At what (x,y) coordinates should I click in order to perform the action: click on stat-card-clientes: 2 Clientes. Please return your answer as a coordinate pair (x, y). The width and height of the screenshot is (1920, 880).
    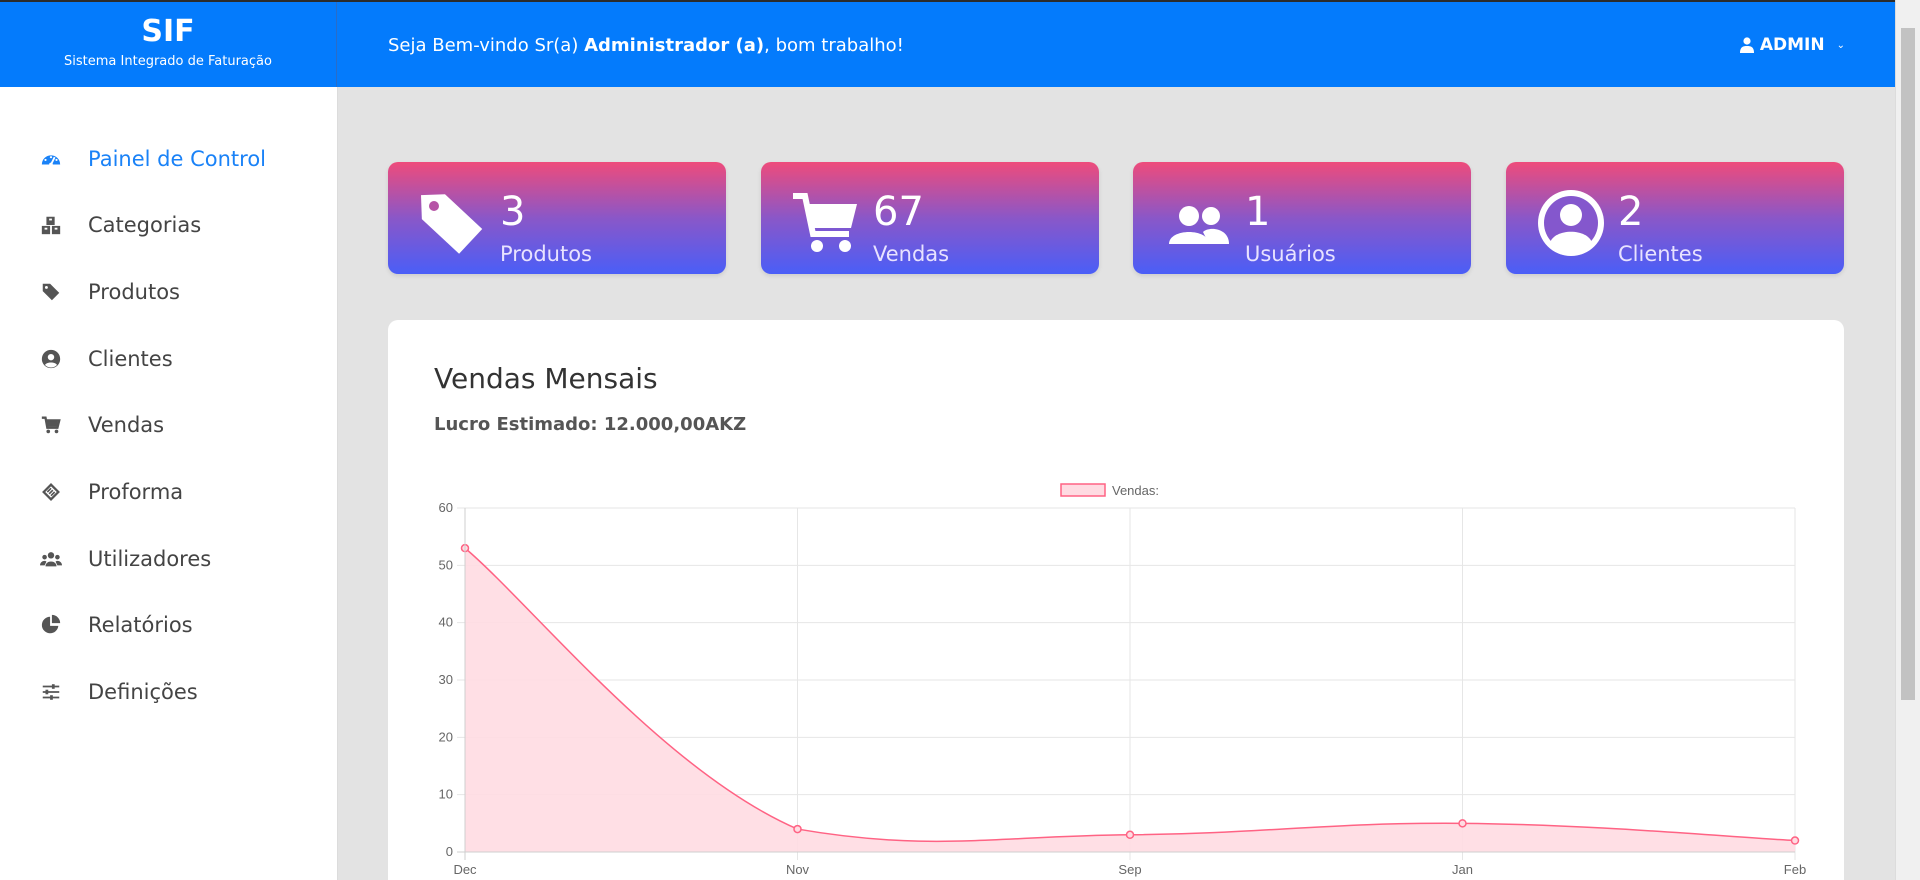
    Looking at the image, I should click on (1675, 218).